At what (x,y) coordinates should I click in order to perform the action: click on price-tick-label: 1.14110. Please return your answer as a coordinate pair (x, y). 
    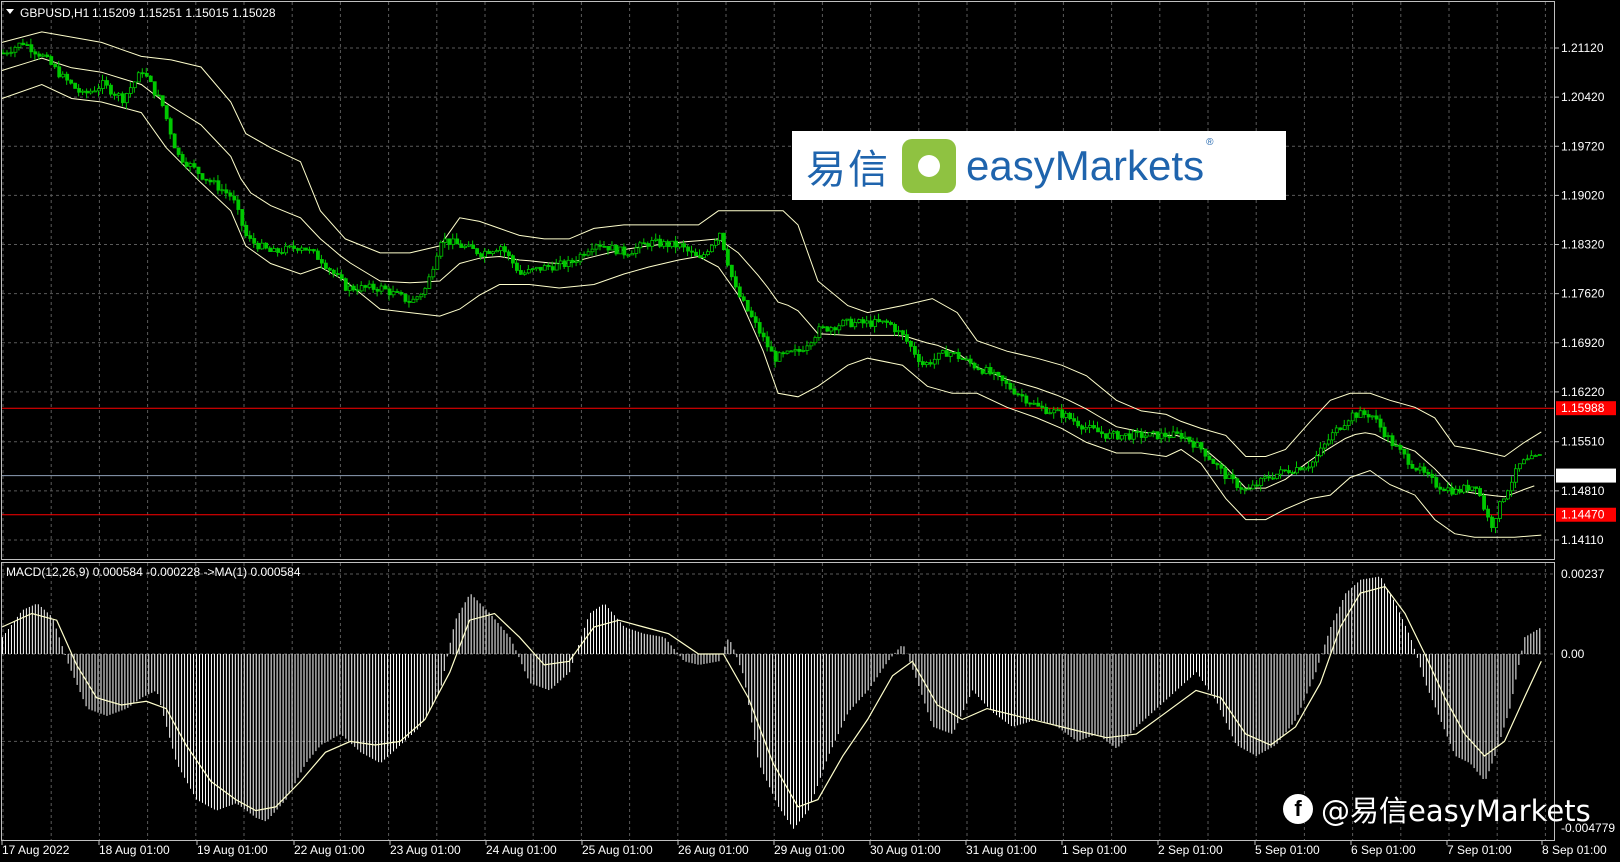
    Looking at the image, I should click on (1582, 540).